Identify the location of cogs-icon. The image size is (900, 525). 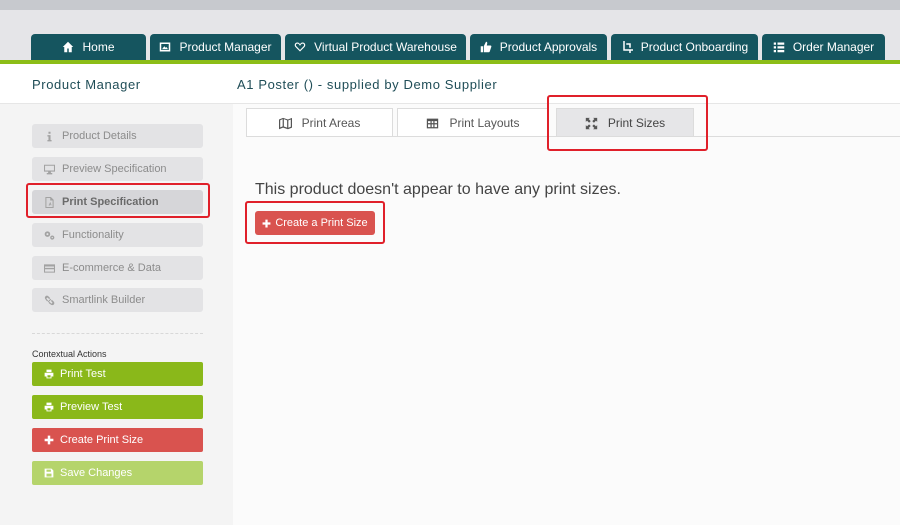
(49, 235).